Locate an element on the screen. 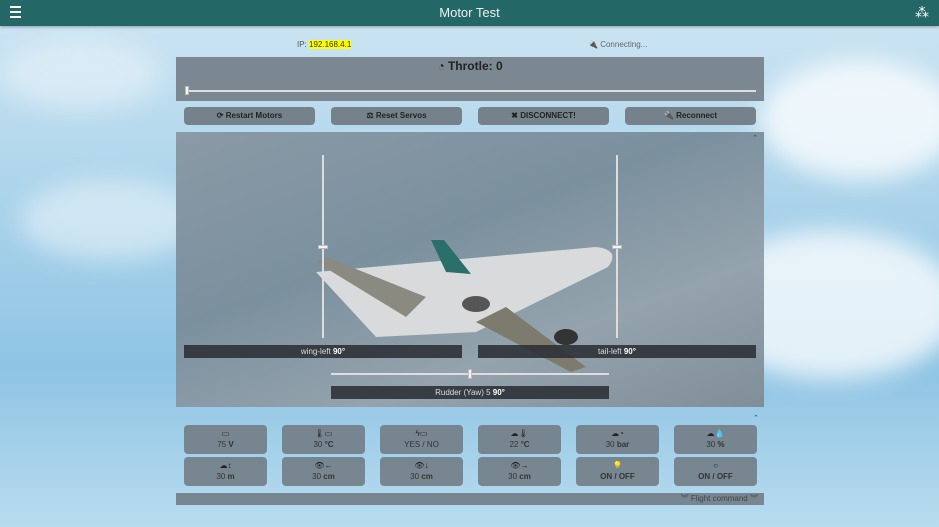  sensor-tile: 👁← 30 cm is located at coordinates (323, 471).